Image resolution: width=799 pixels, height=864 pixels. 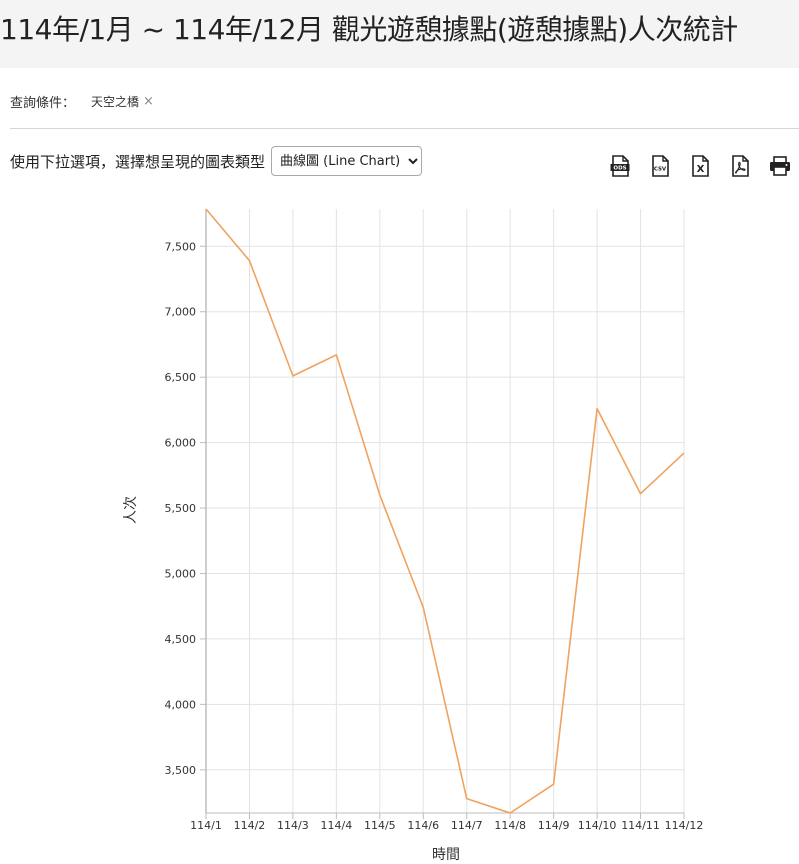 I want to click on x-axis-title: 時間, so click(x=446, y=855).